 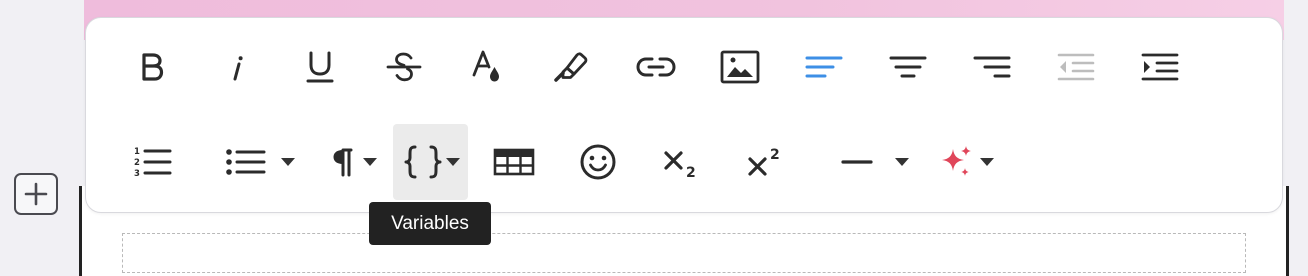 What do you see at coordinates (430, 223) in the screenshot?
I see `variables-tooltip: Variables` at bounding box center [430, 223].